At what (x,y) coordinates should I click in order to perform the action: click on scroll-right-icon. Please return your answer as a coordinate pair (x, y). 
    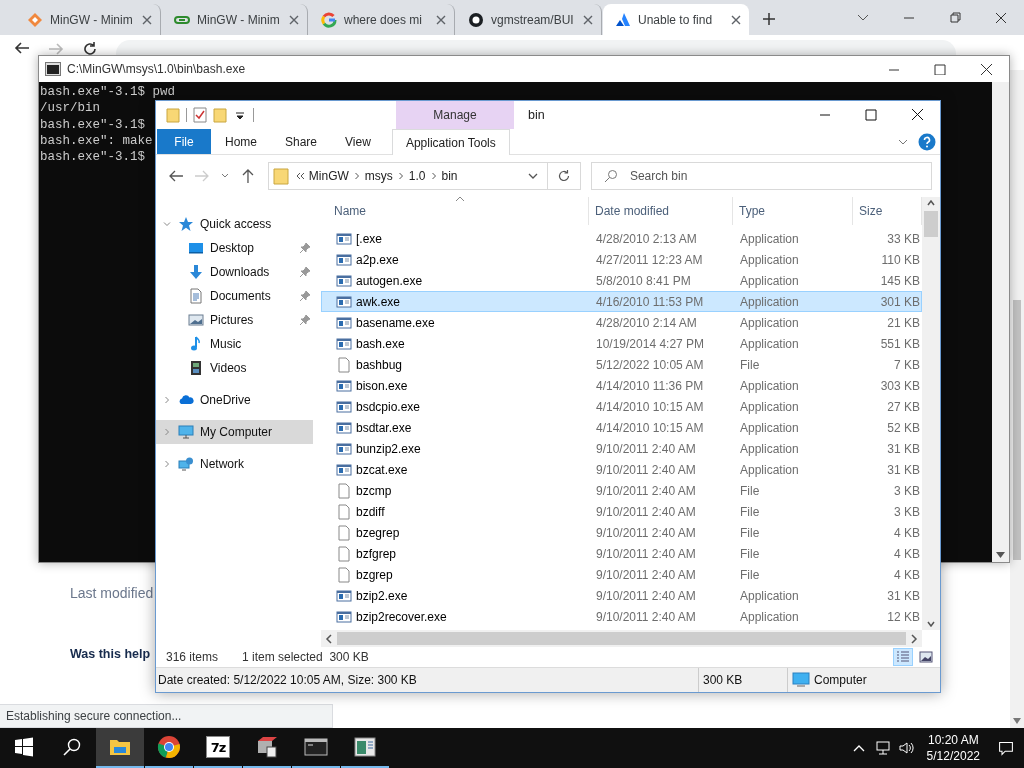
    Looking at the image, I should click on (914, 638).